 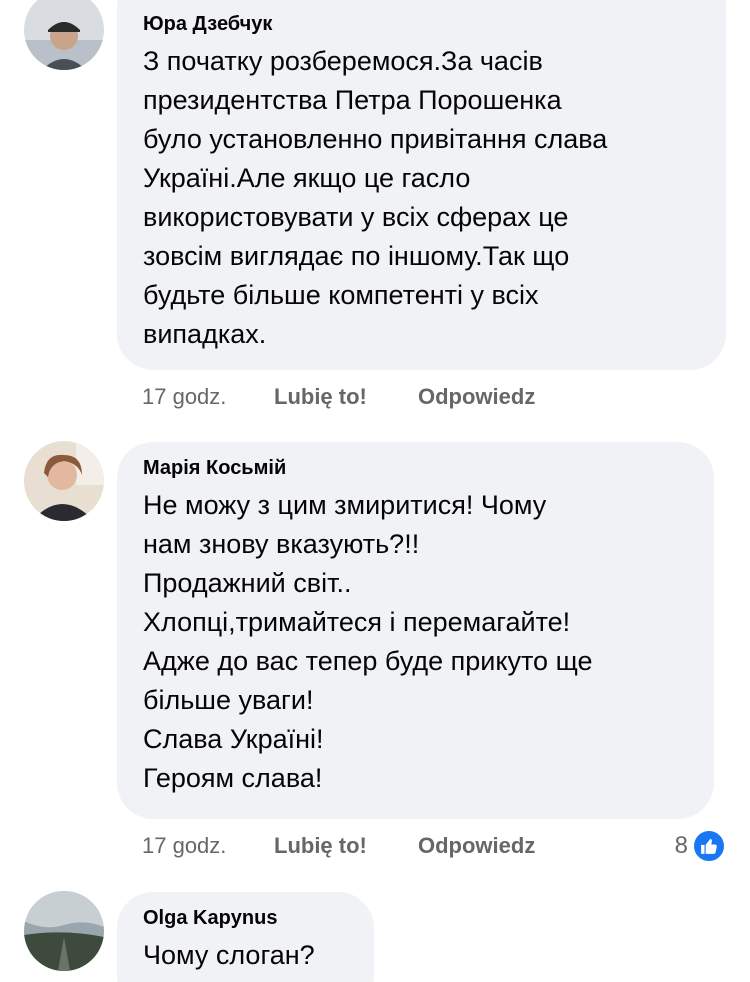 What do you see at coordinates (245, 937) in the screenshot?
I see `comment-bubble: Olga Kapynus Чому слоган?` at bounding box center [245, 937].